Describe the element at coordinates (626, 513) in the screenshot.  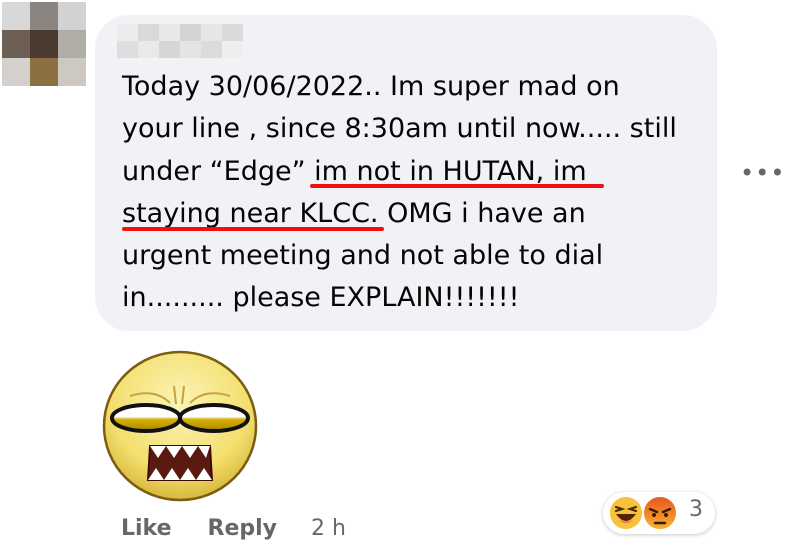
I see `laugh-reaction-icon` at that location.